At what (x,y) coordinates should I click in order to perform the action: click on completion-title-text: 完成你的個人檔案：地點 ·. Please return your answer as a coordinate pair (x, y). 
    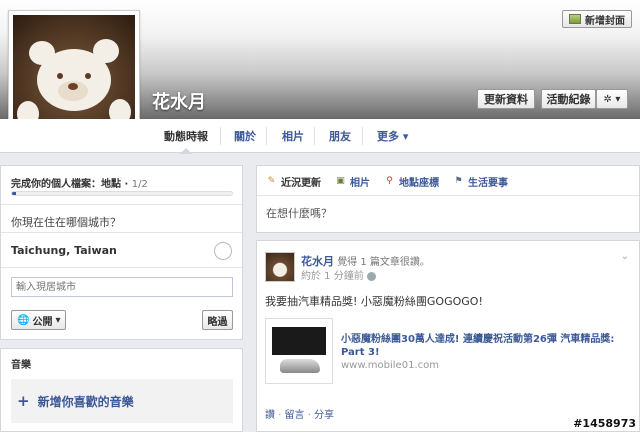
    Looking at the image, I should click on (70, 184).